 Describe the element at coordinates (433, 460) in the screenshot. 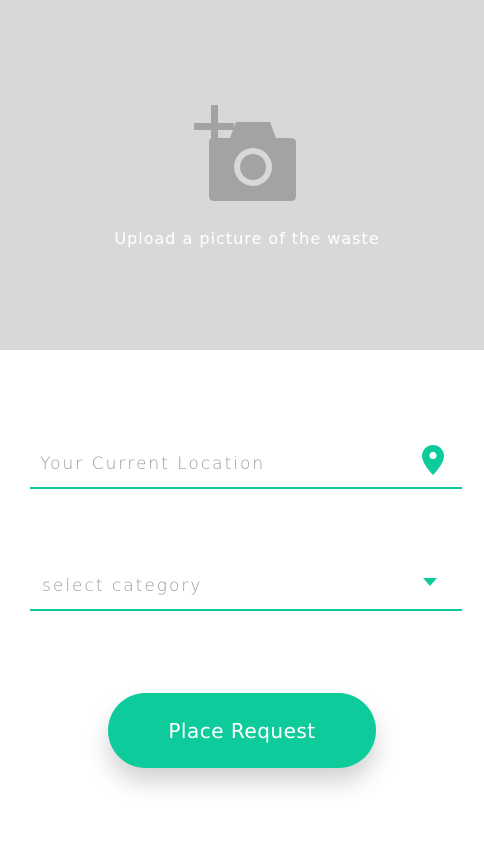

I see `location-pin-icon` at that location.